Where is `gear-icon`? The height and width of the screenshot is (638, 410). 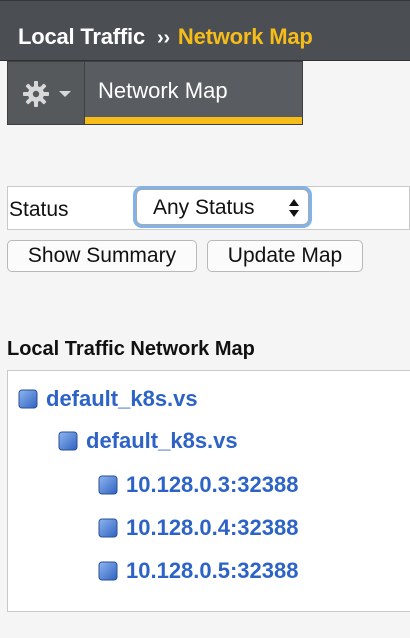 gear-icon is located at coordinates (36, 94).